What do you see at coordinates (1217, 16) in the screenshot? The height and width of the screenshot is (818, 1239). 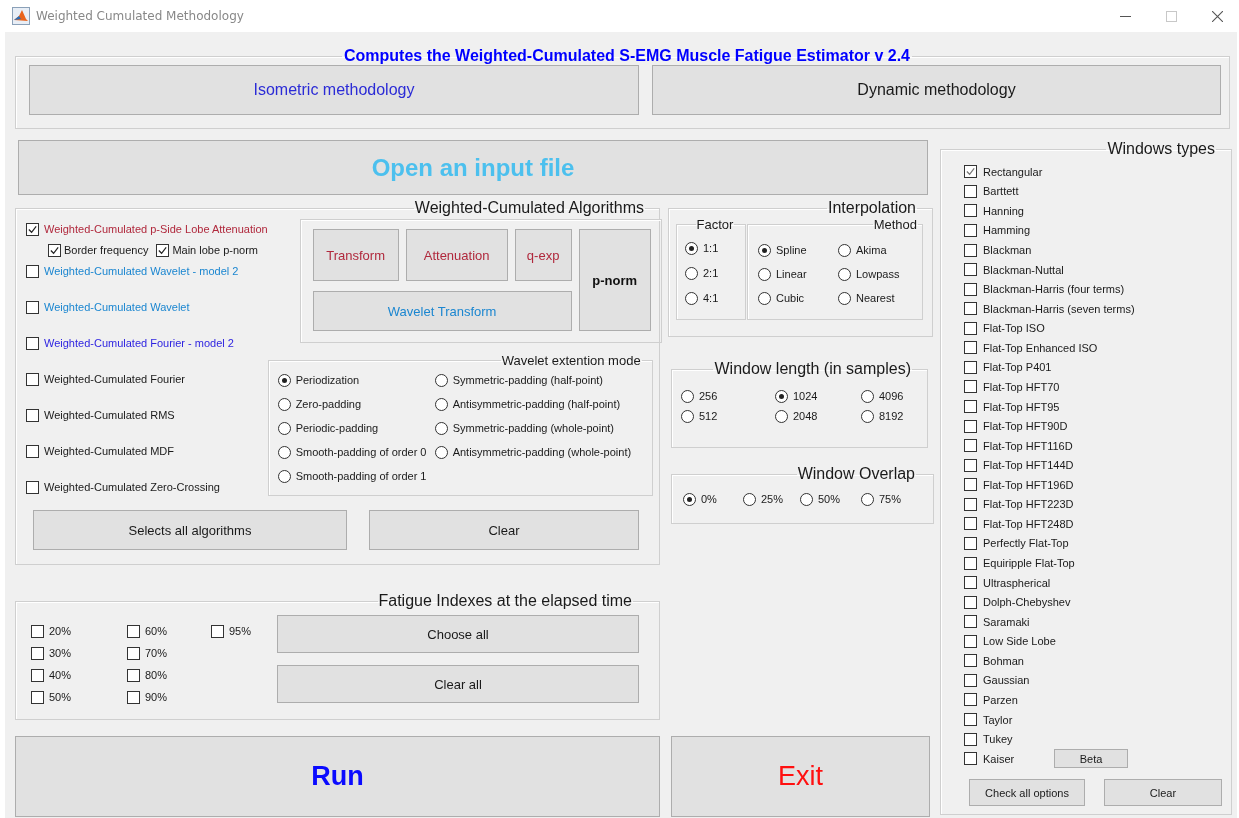 I see `close-icon` at bounding box center [1217, 16].